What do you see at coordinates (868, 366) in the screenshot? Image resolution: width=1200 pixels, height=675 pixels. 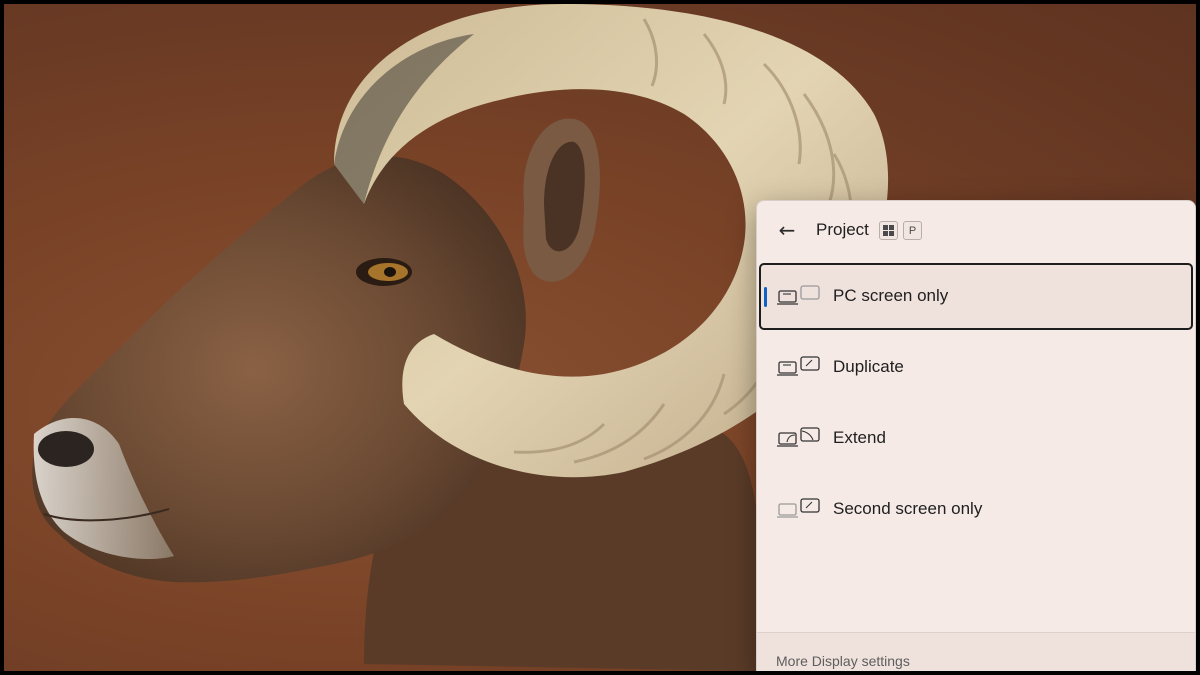 I see `option-label: Duplicate` at bounding box center [868, 366].